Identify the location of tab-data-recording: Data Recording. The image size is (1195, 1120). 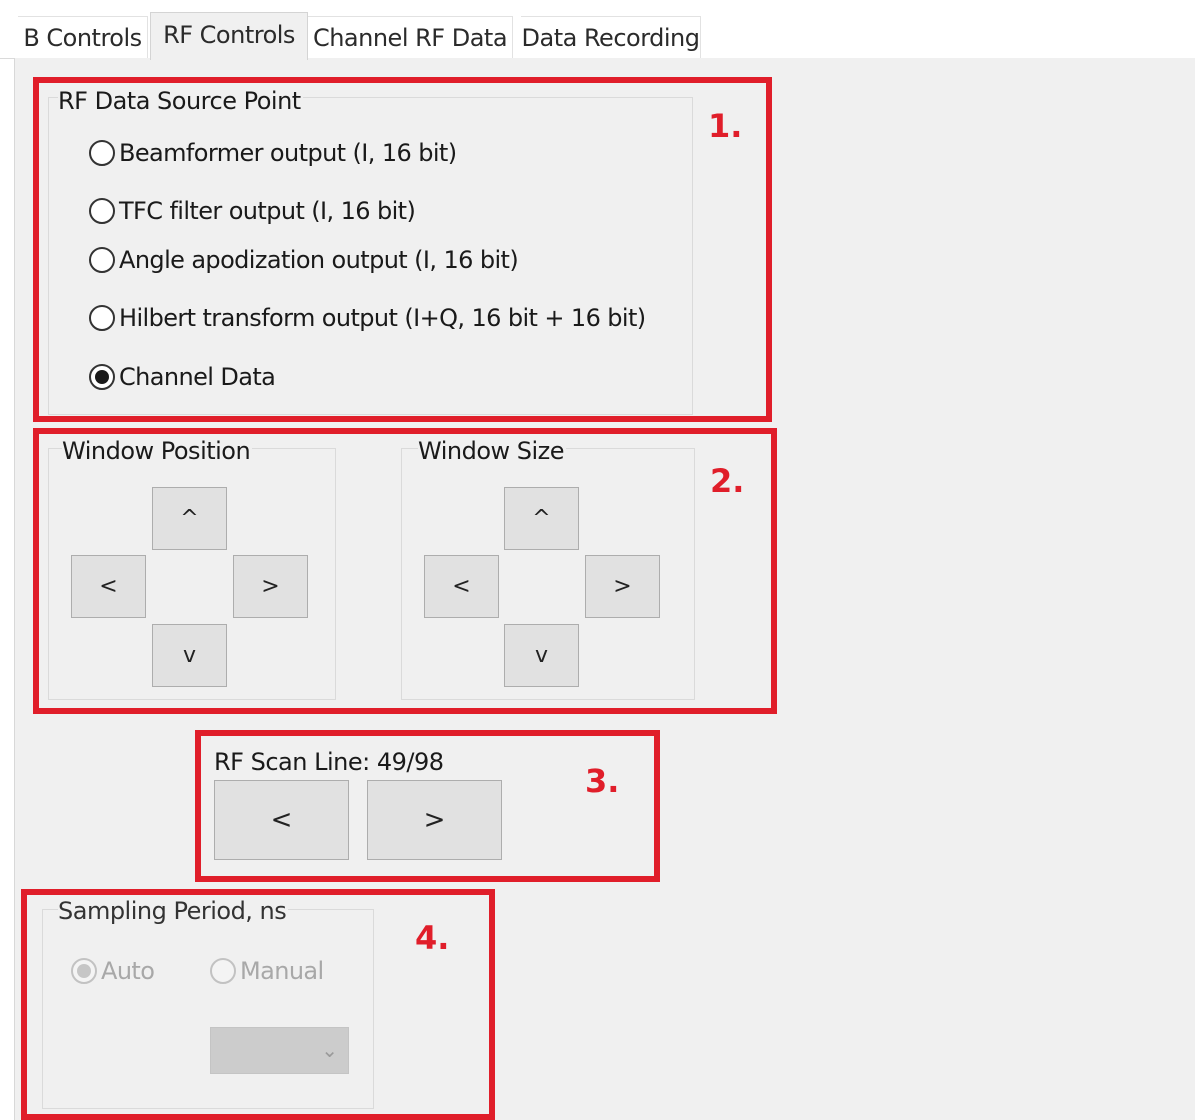
(611, 37).